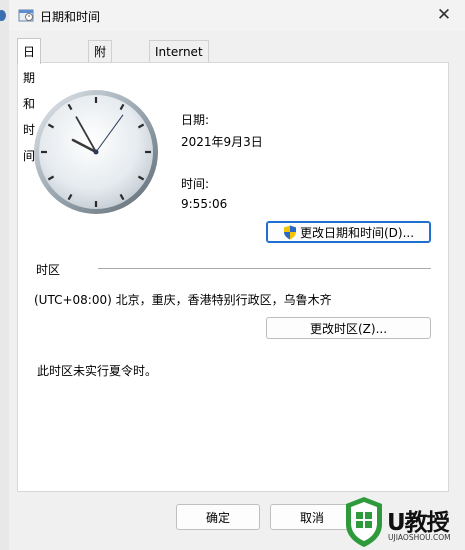  I want to click on timezone-value: (UTC+08:00) 北京，重庆，香港特别行政区，乌鲁木齐, so click(183, 300).